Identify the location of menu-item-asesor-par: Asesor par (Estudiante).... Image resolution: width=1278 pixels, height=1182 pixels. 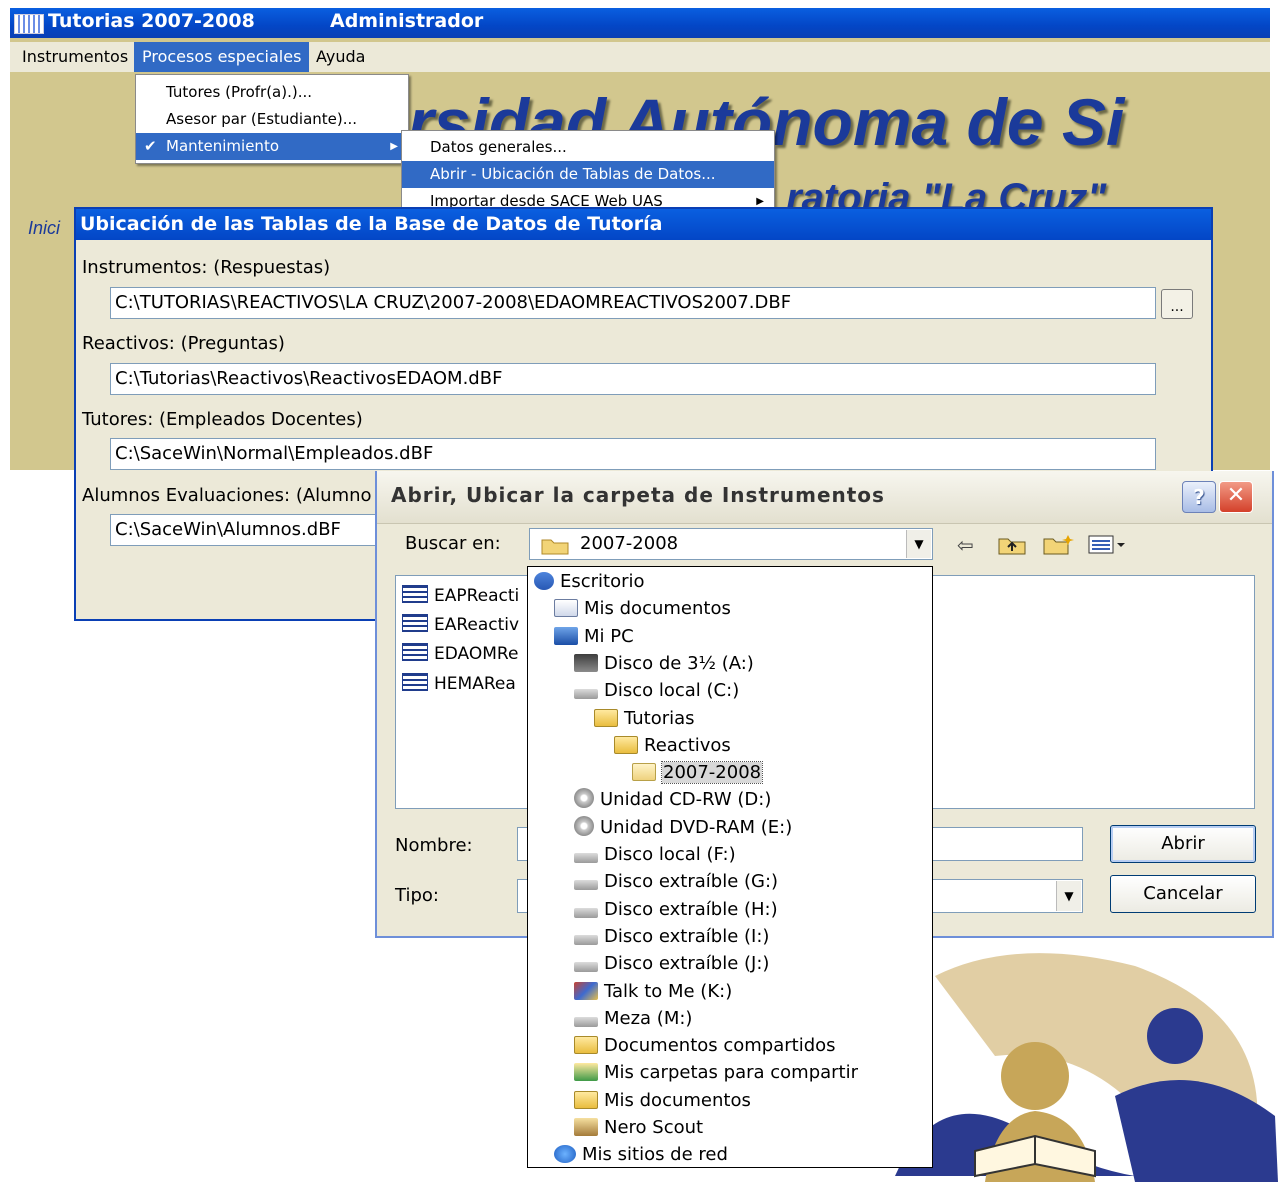
(272, 119).